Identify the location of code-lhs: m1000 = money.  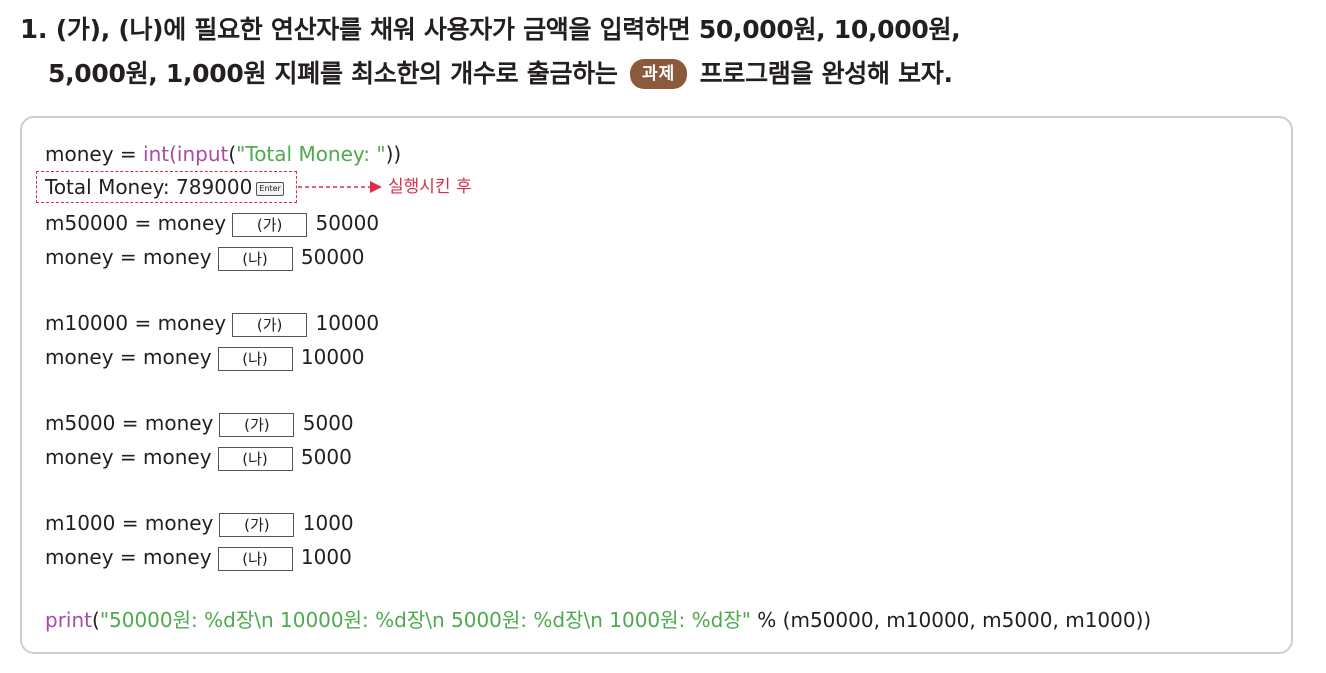
(129, 523).